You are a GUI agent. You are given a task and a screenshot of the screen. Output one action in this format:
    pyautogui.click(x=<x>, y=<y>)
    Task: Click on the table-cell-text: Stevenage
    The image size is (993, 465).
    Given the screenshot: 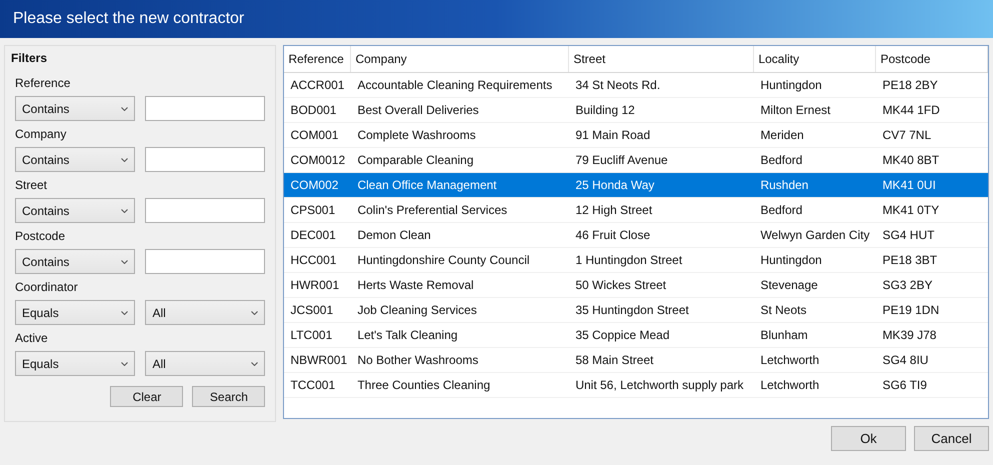 What is the action you would take?
    pyautogui.click(x=789, y=285)
    